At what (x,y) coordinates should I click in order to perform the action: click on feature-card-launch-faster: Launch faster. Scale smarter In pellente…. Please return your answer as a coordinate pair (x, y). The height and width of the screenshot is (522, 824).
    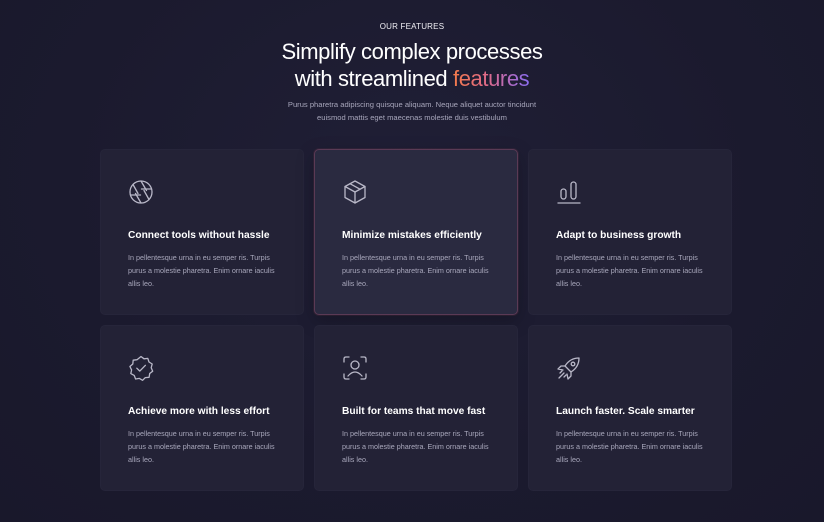
    Looking at the image, I should click on (630, 408).